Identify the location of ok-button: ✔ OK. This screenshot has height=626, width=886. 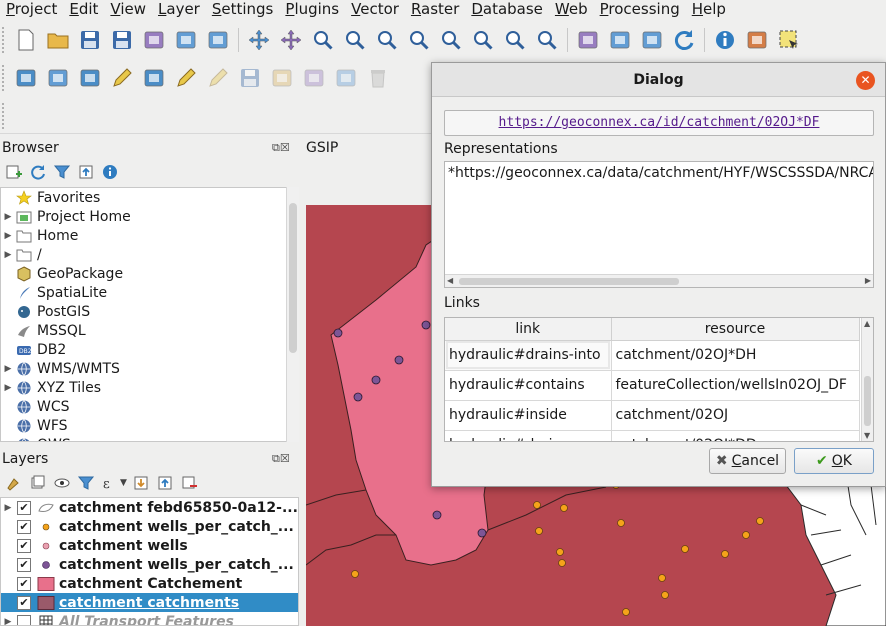
(834, 461).